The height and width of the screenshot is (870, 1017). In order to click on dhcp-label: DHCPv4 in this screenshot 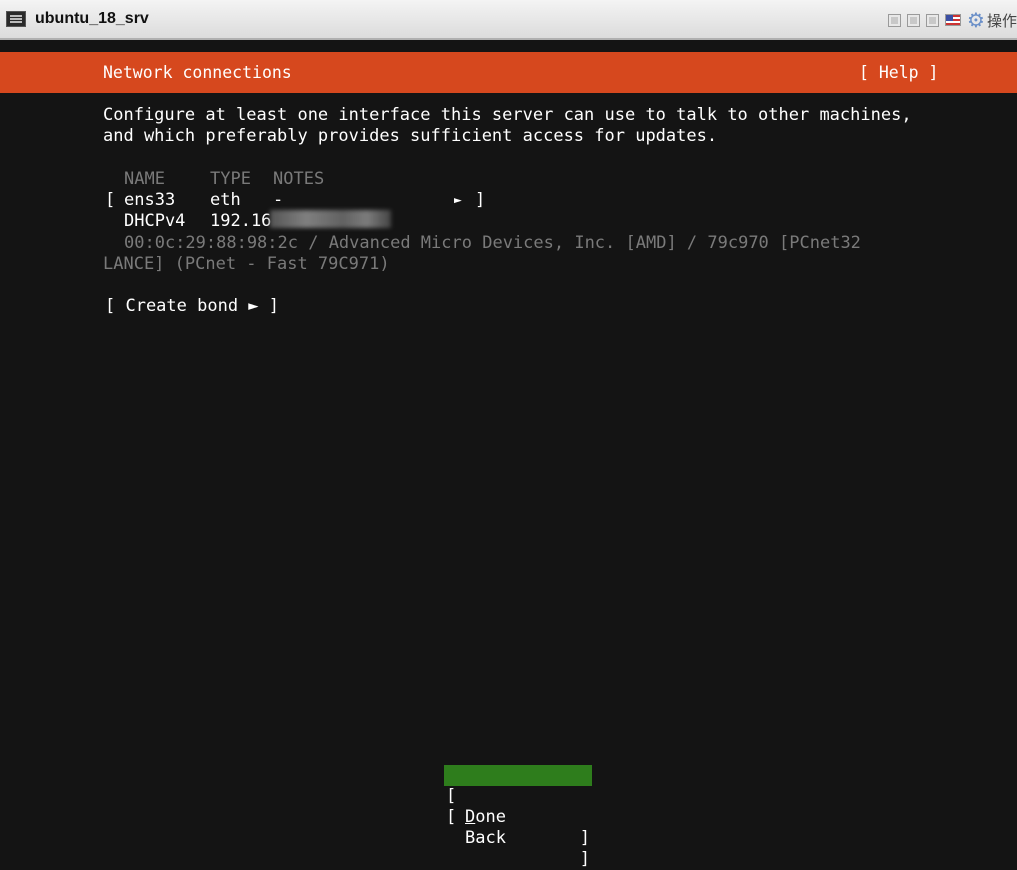, I will do `click(155, 221)`.